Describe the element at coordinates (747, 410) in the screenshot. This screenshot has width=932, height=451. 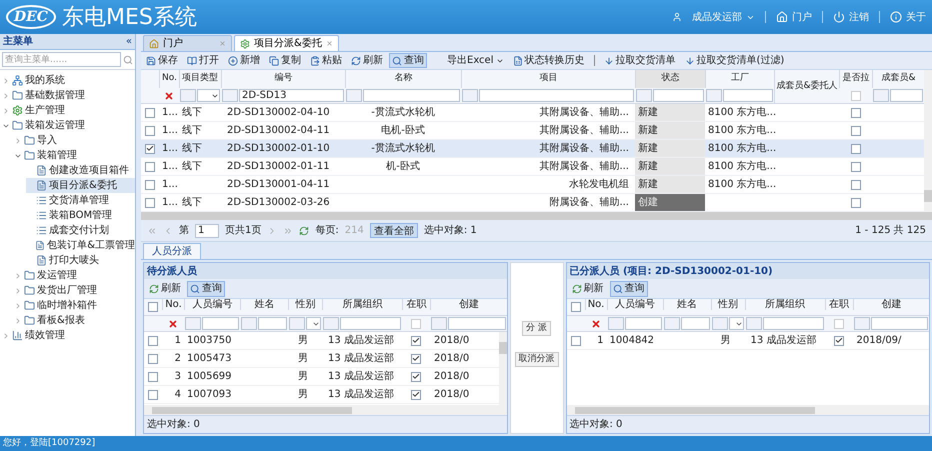
I see `horizontal-scrollbar` at that location.